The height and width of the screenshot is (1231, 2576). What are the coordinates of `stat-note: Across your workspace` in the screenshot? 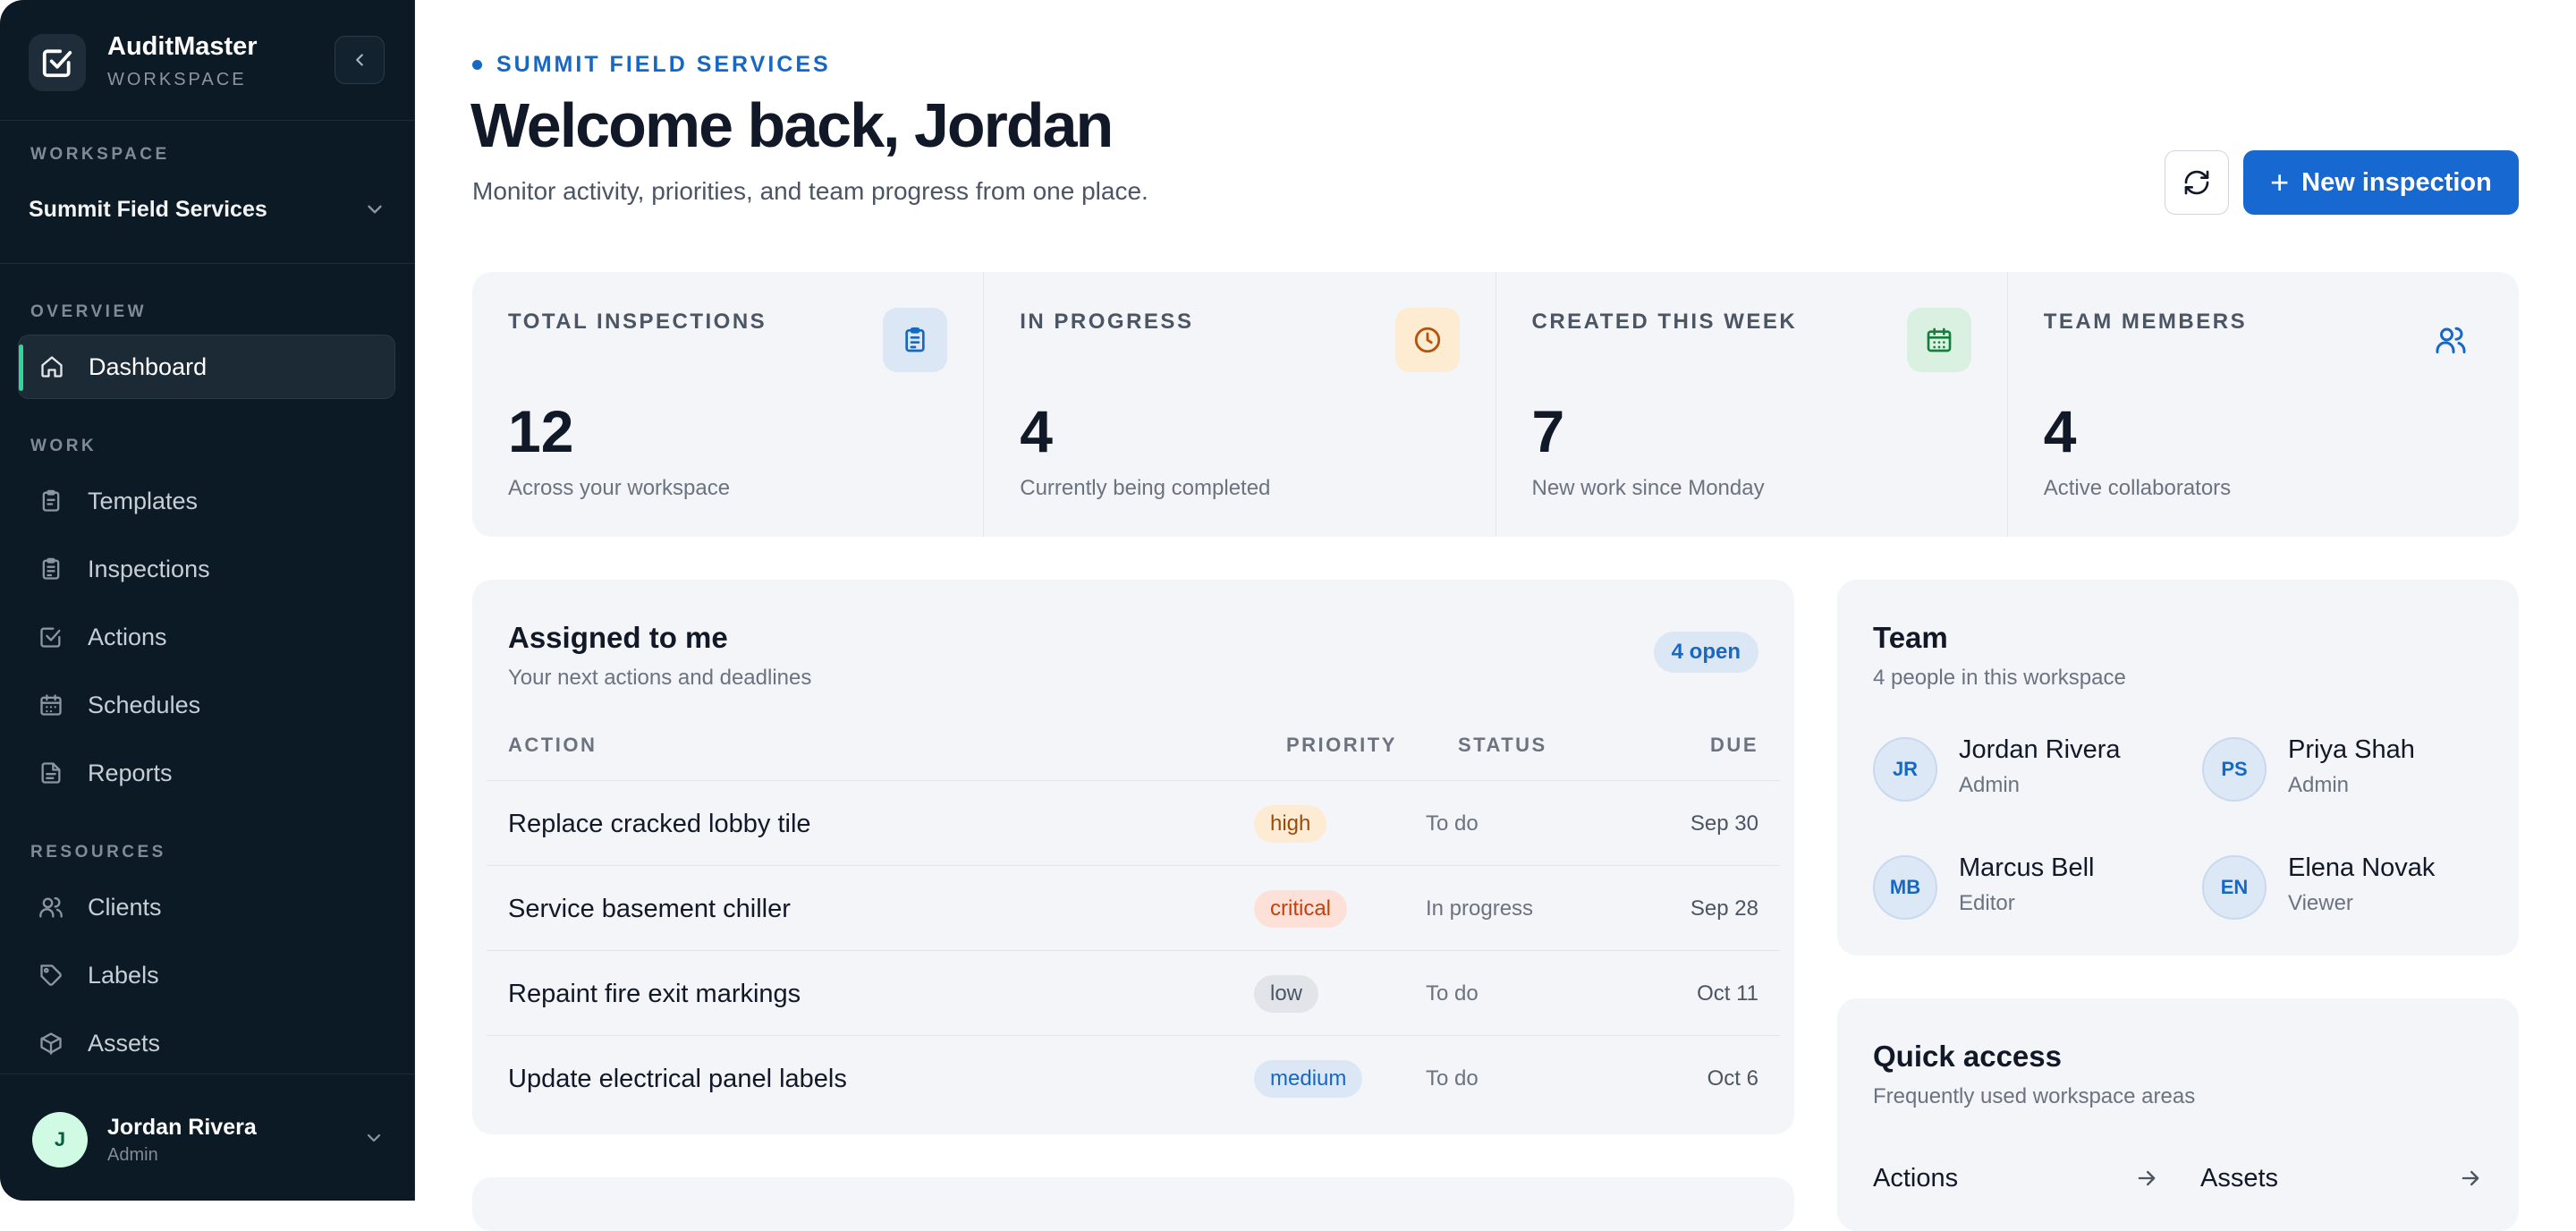 It's located at (619, 488).